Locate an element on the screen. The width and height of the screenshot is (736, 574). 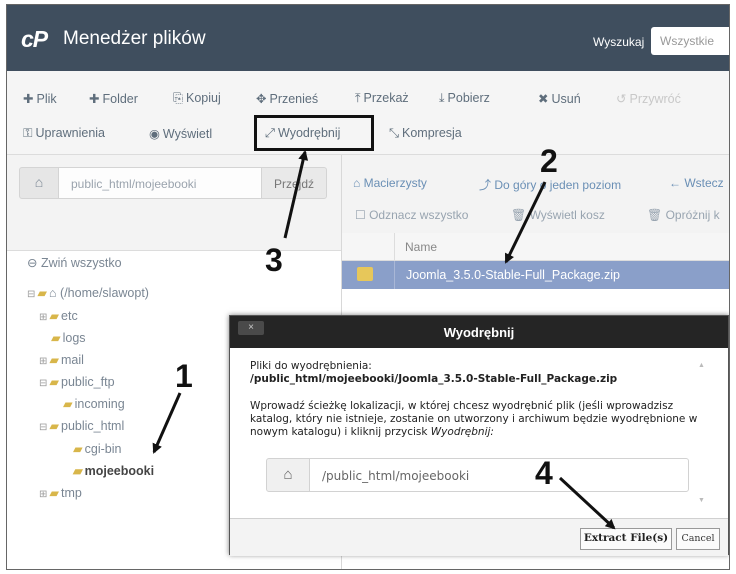
compress-button: ⤡ Kompresja is located at coordinates (425, 133).